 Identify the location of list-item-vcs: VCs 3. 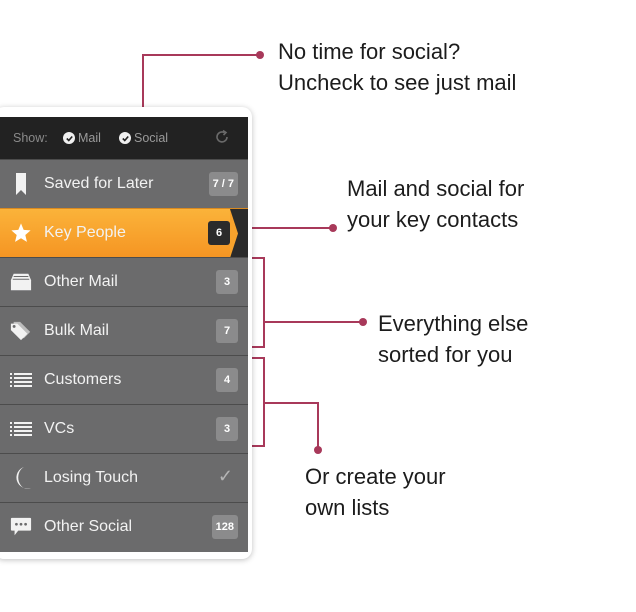
(124, 428).